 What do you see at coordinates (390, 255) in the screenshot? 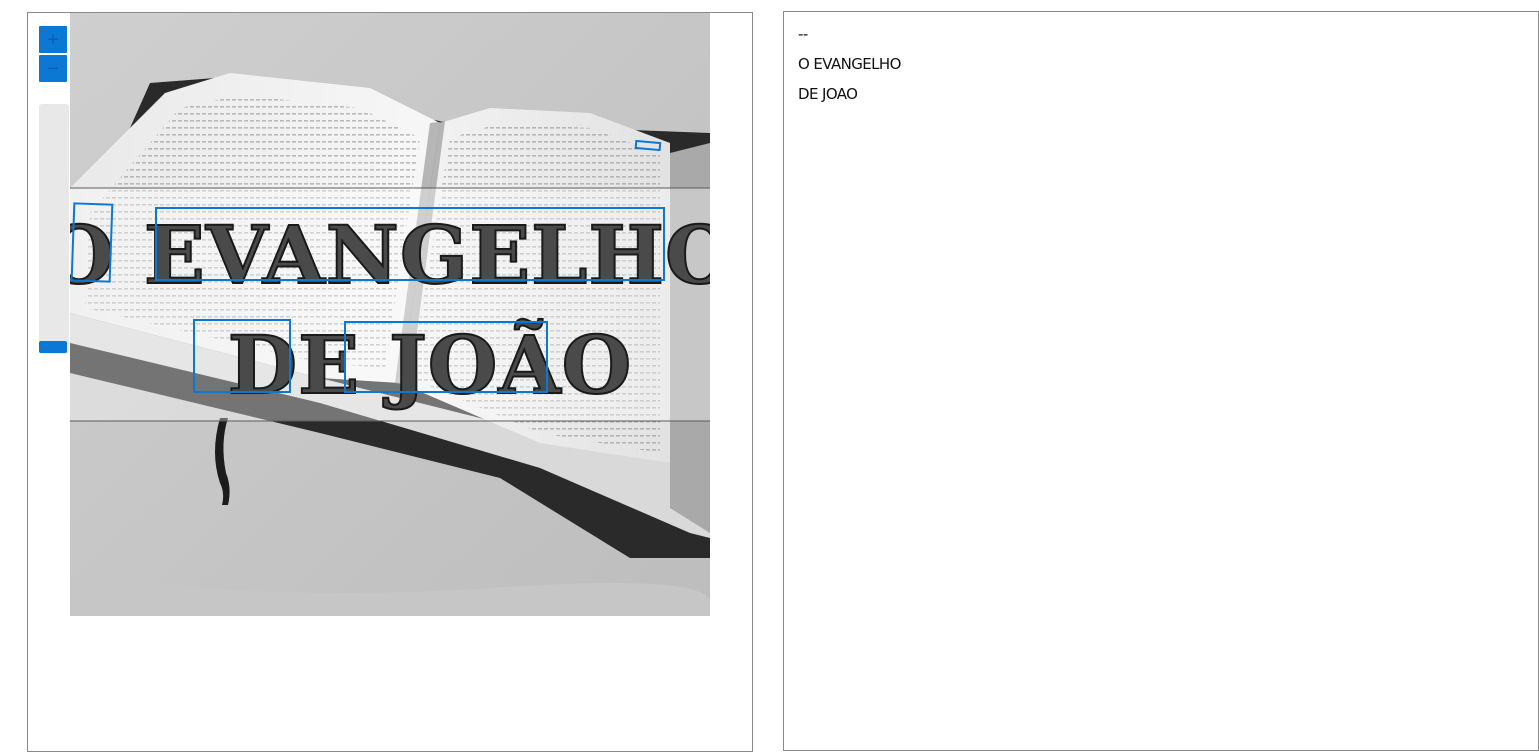
I see `image-title-text: O EVANGELHO` at bounding box center [390, 255].